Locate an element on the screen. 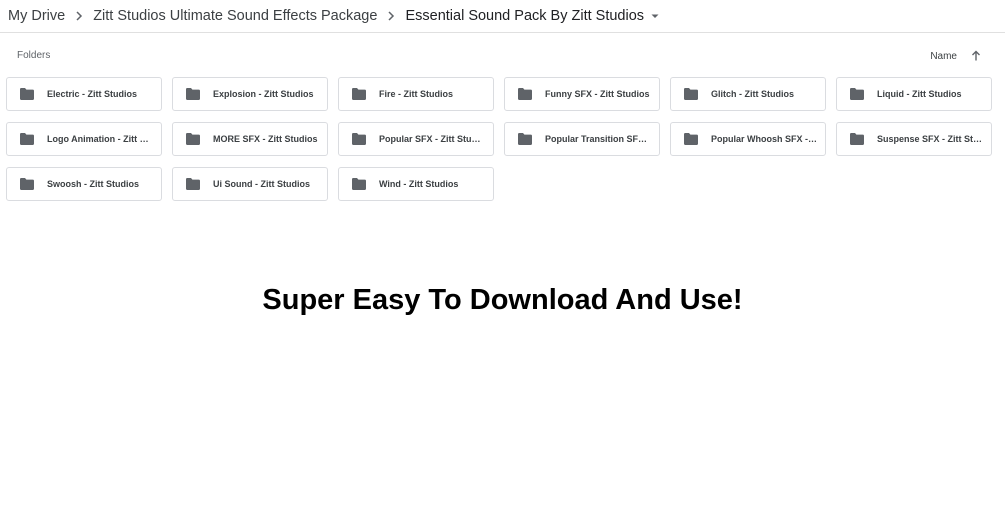  folder-name: Logo Animation - Zitt Studios is located at coordinates (104, 139).